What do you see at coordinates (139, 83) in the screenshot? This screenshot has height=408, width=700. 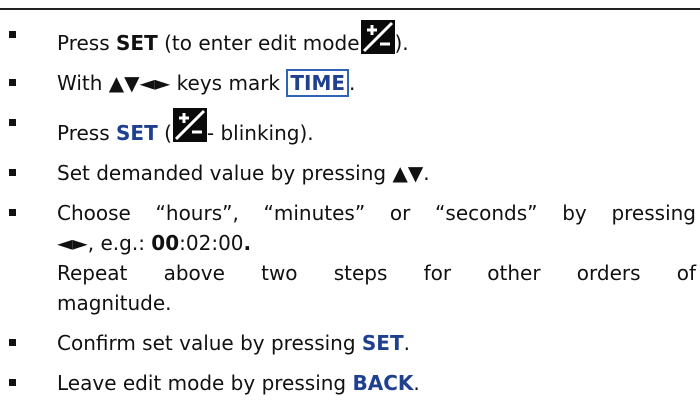 I see `arrow-keys: ▲▼◄►` at bounding box center [139, 83].